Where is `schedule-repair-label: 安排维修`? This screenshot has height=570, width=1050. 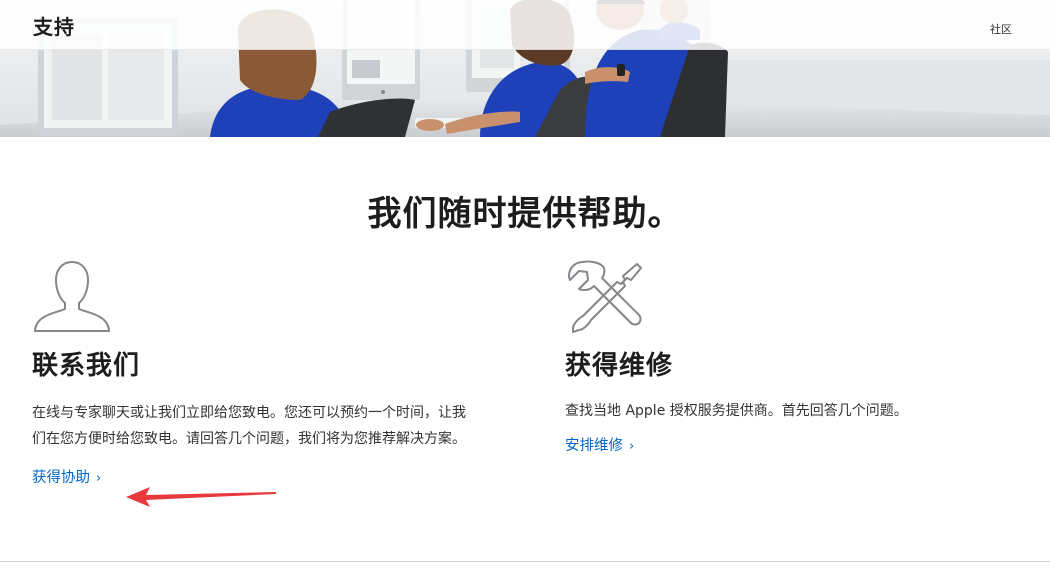 schedule-repair-label: 安排维修 is located at coordinates (594, 446).